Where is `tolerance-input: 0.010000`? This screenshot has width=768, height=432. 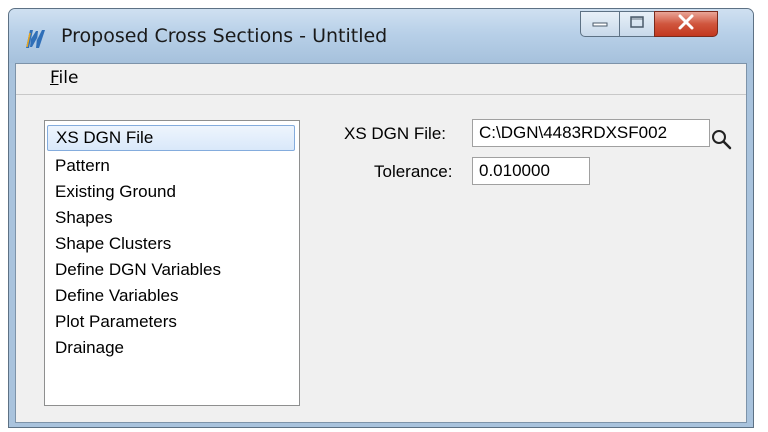 tolerance-input: 0.010000 is located at coordinates (531, 171).